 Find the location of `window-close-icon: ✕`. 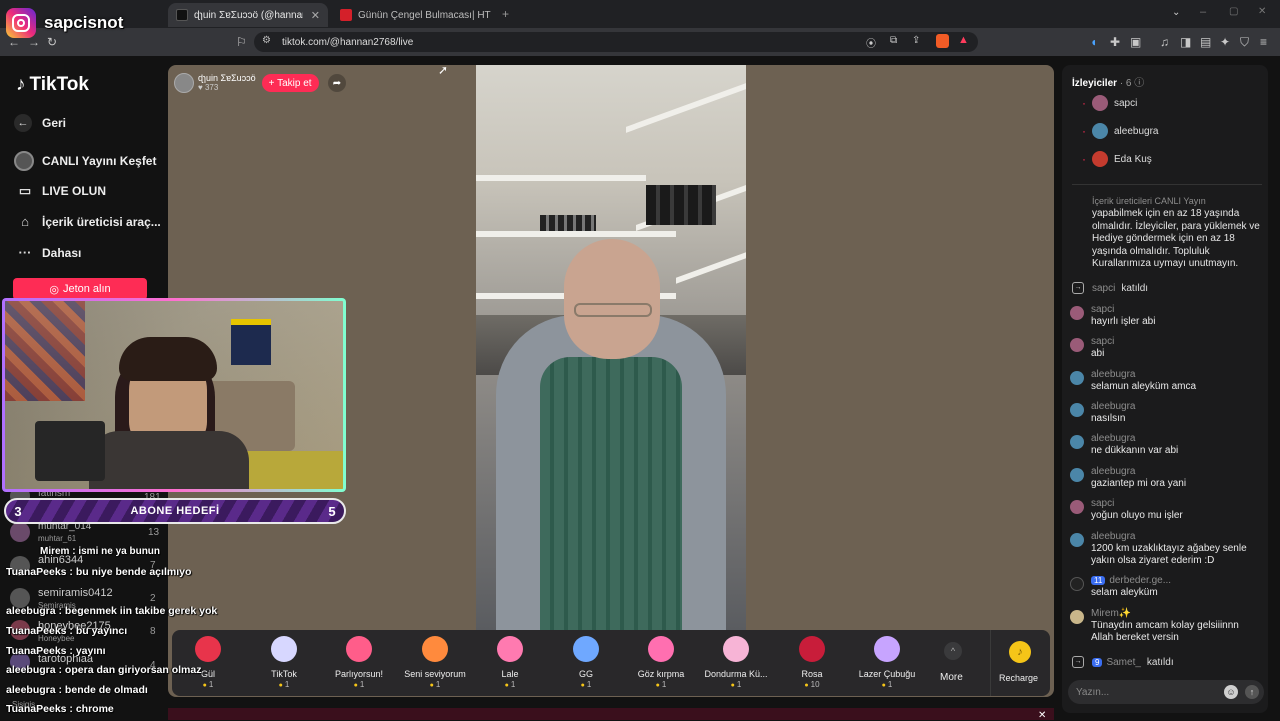

window-close-icon: ✕ is located at coordinates (1262, 11).